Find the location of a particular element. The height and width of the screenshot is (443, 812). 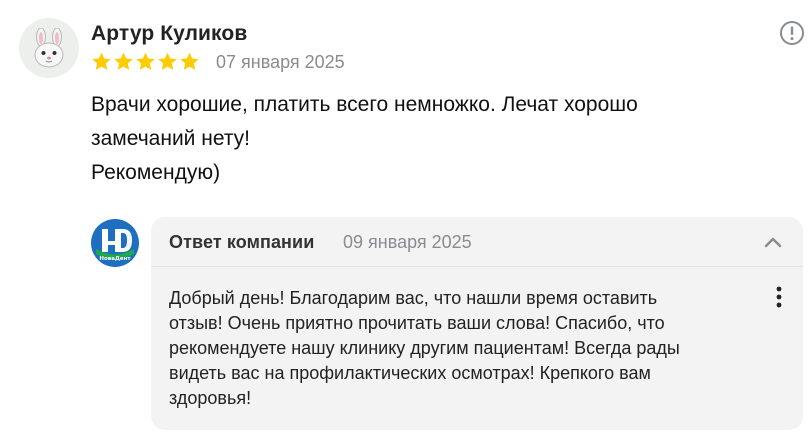

report-button is located at coordinates (792, 33).